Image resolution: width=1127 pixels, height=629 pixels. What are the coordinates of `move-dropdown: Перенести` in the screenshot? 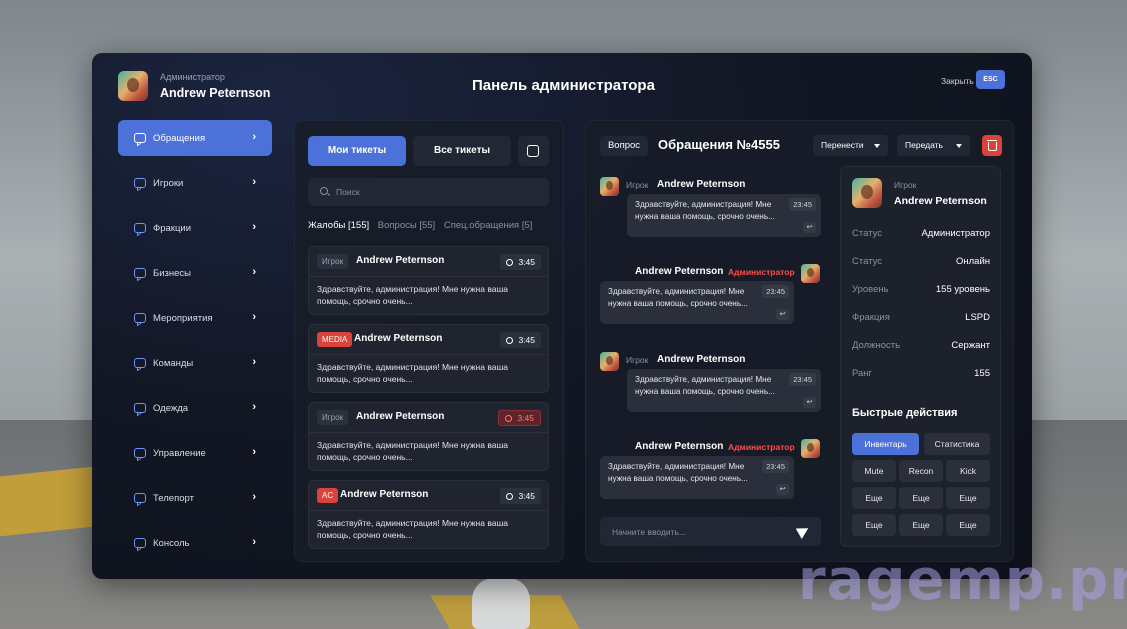 It's located at (850, 145).